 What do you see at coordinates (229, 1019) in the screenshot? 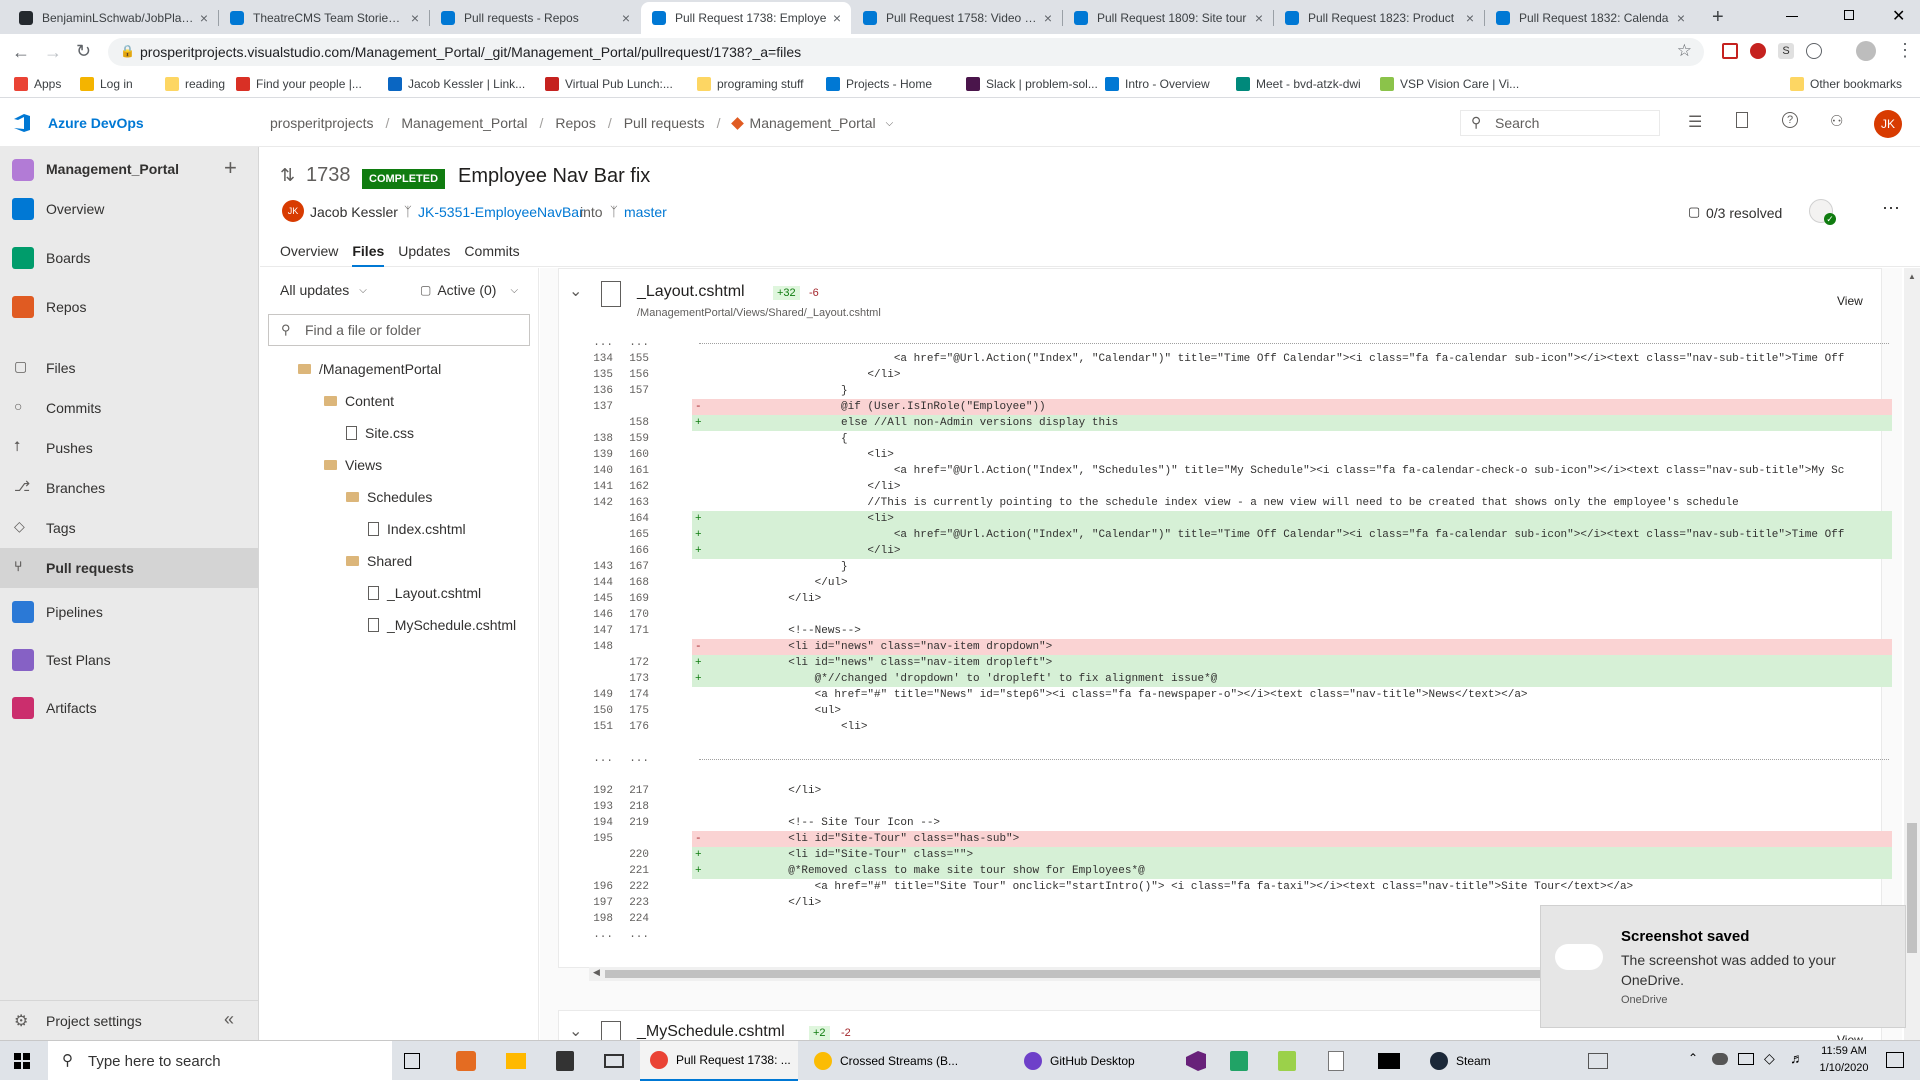
I see `collapse-sidebar-icon: «` at bounding box center [229, 1019].